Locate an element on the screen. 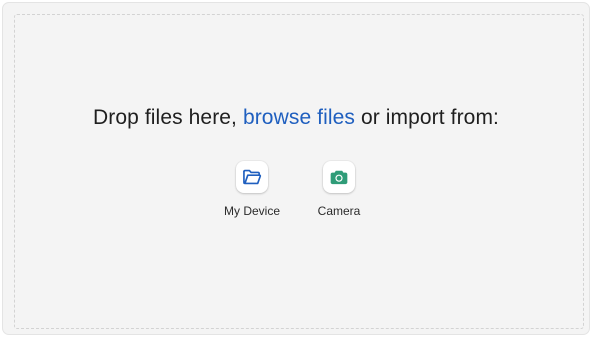  browse-files-link: browse files is located at coordinates (299, 117).